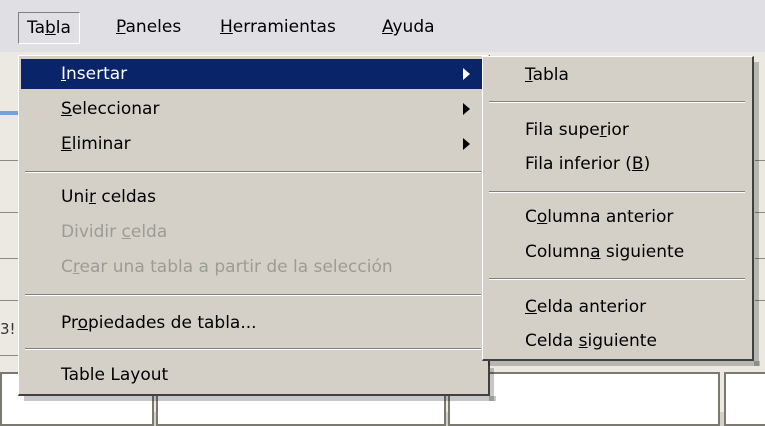 The width and height of the screenshot is (765, 426). Describe the element at coordinates (284, 27) in the screenshot. I see `menu-herramientas-label-post: erramientas` at that location.